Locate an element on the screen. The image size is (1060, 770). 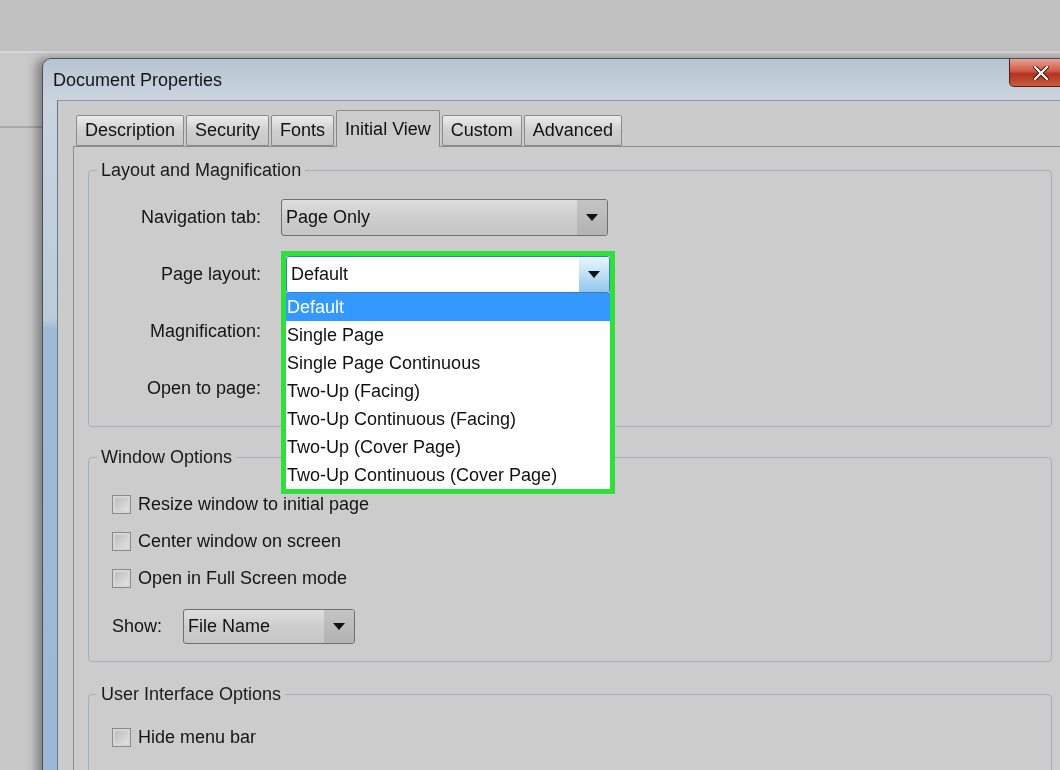
group-title: User Interface Options is located at coordinates (191, 694).